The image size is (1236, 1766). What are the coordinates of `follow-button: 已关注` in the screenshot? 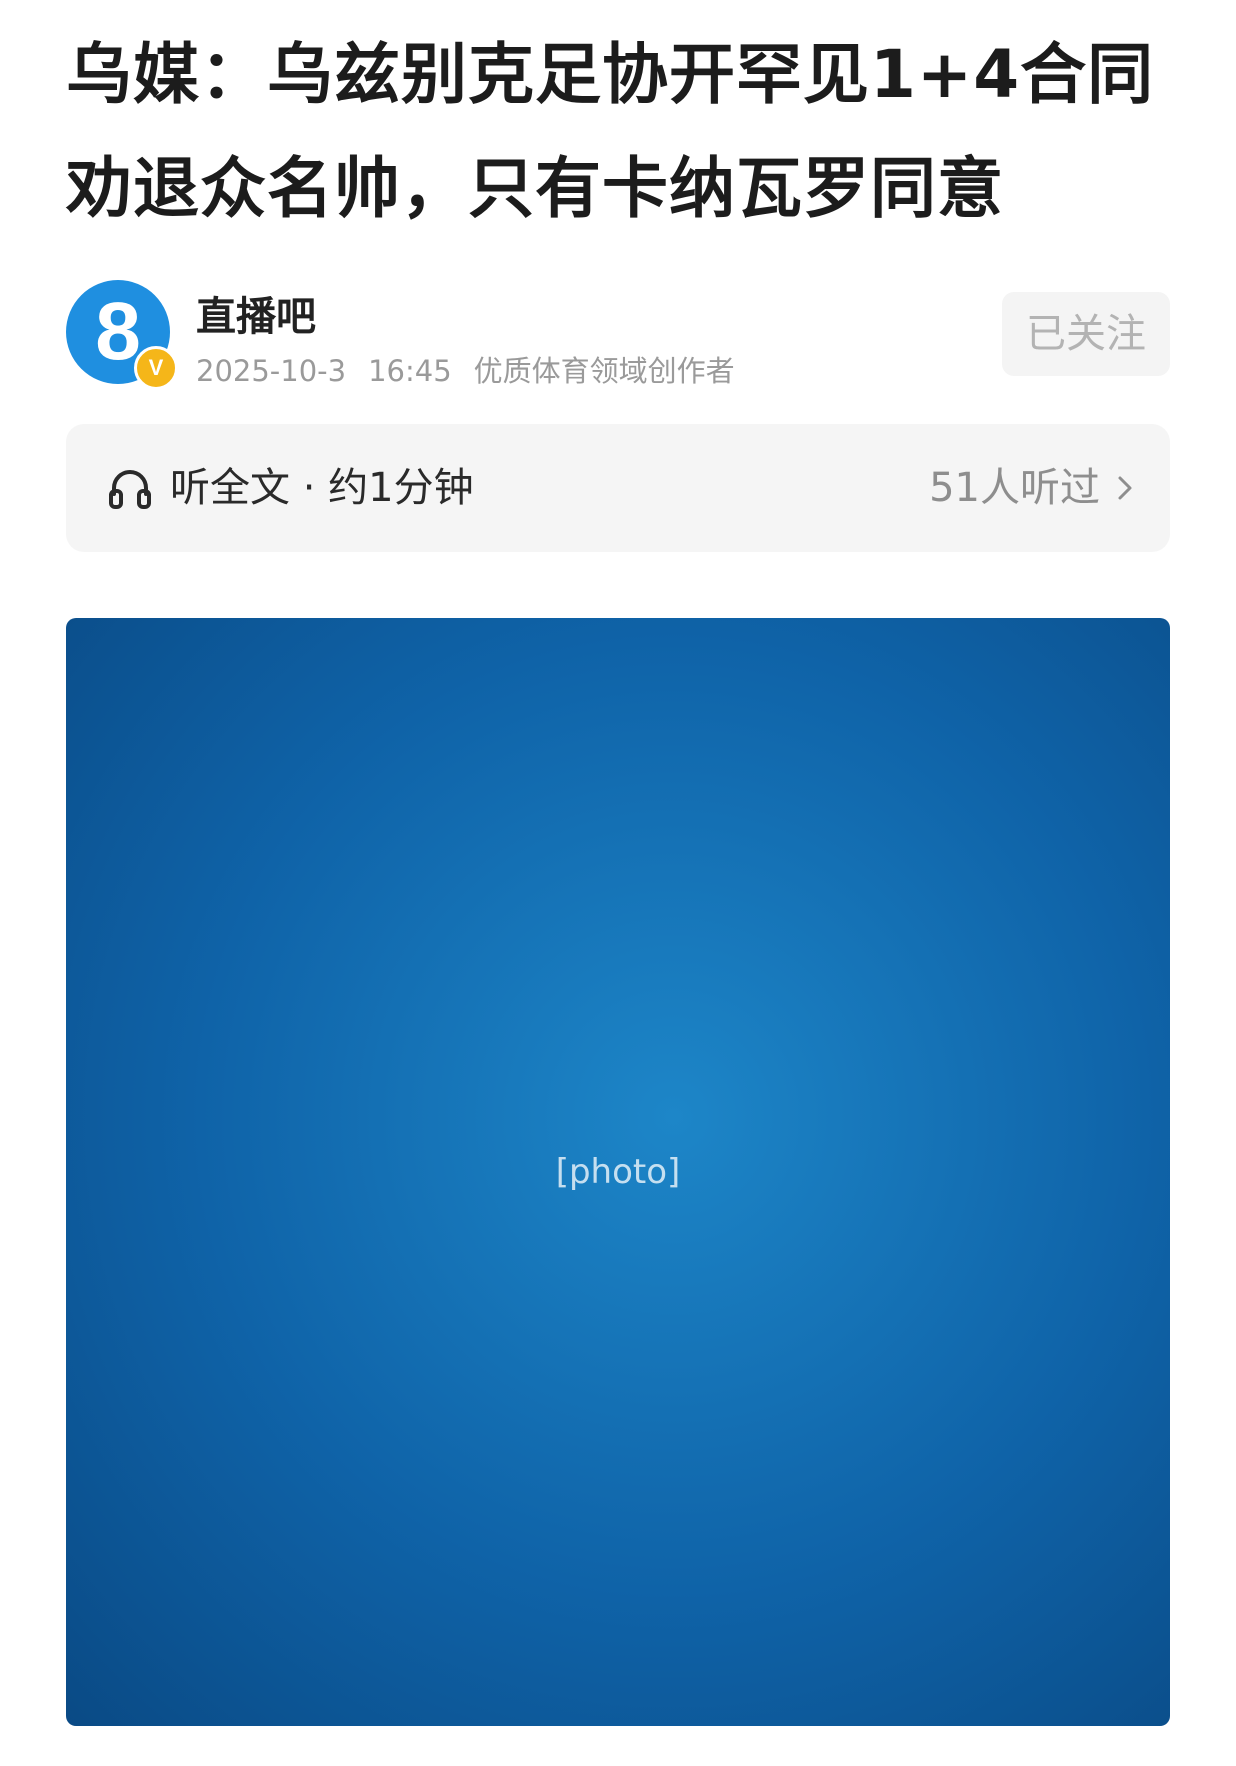 It's located at (1086, 334).